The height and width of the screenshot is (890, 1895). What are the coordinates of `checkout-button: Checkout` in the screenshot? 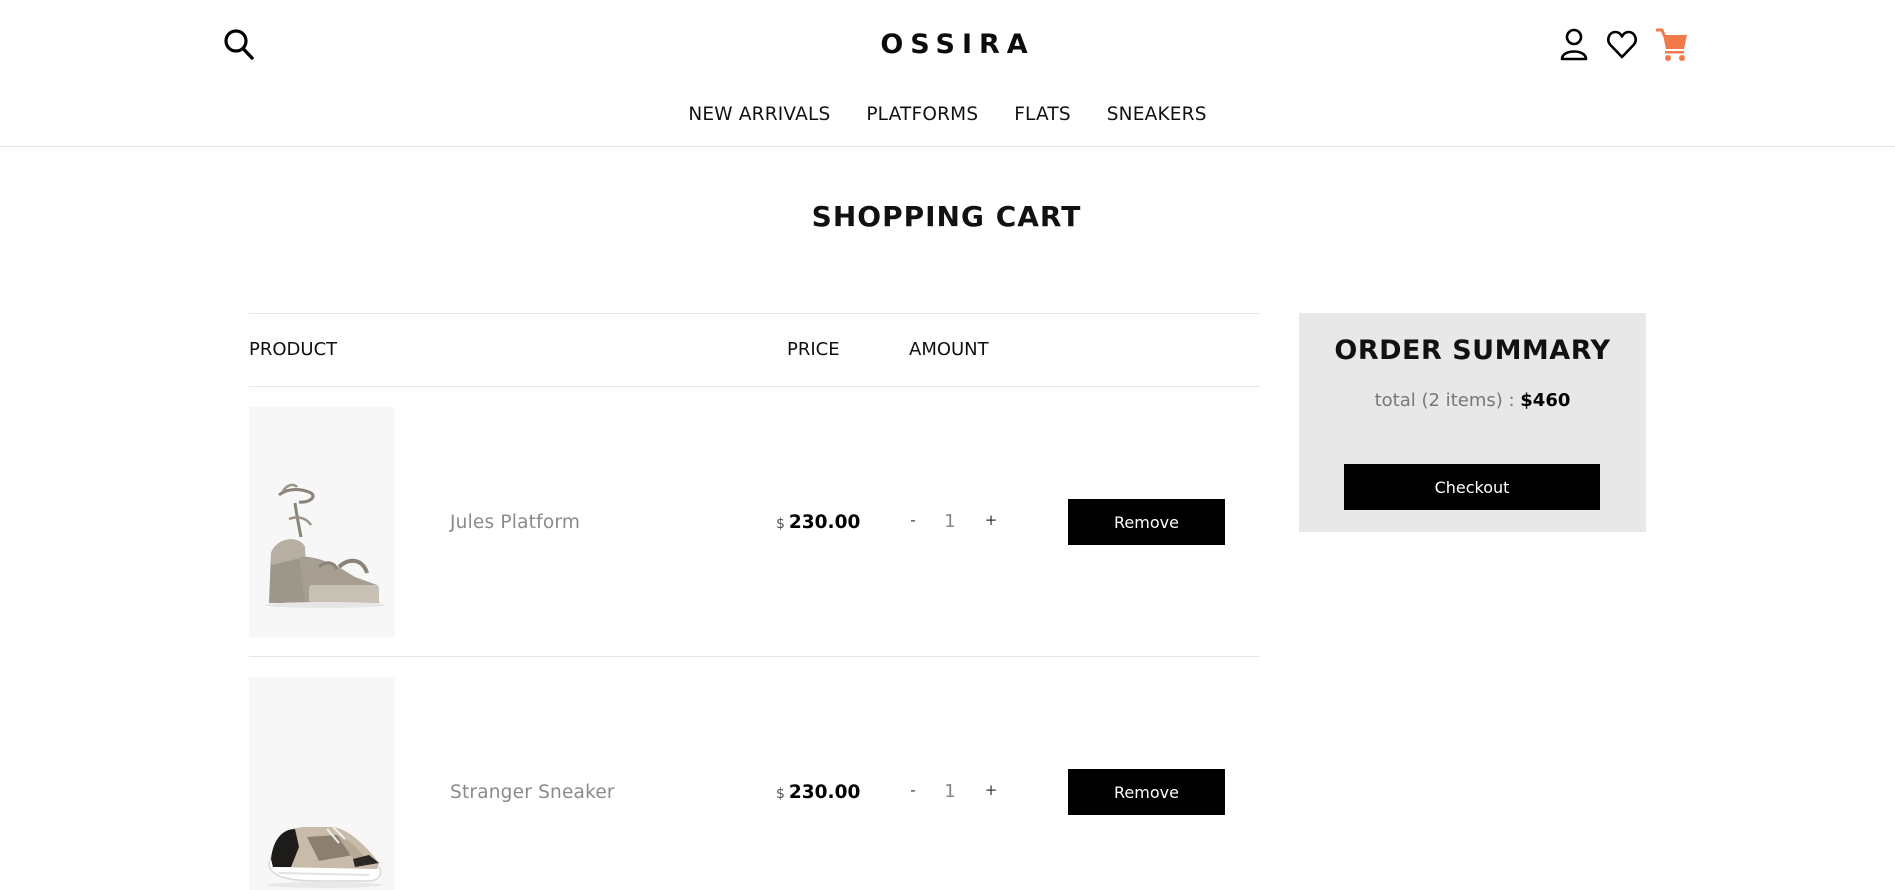 It's located at (1472, 487).